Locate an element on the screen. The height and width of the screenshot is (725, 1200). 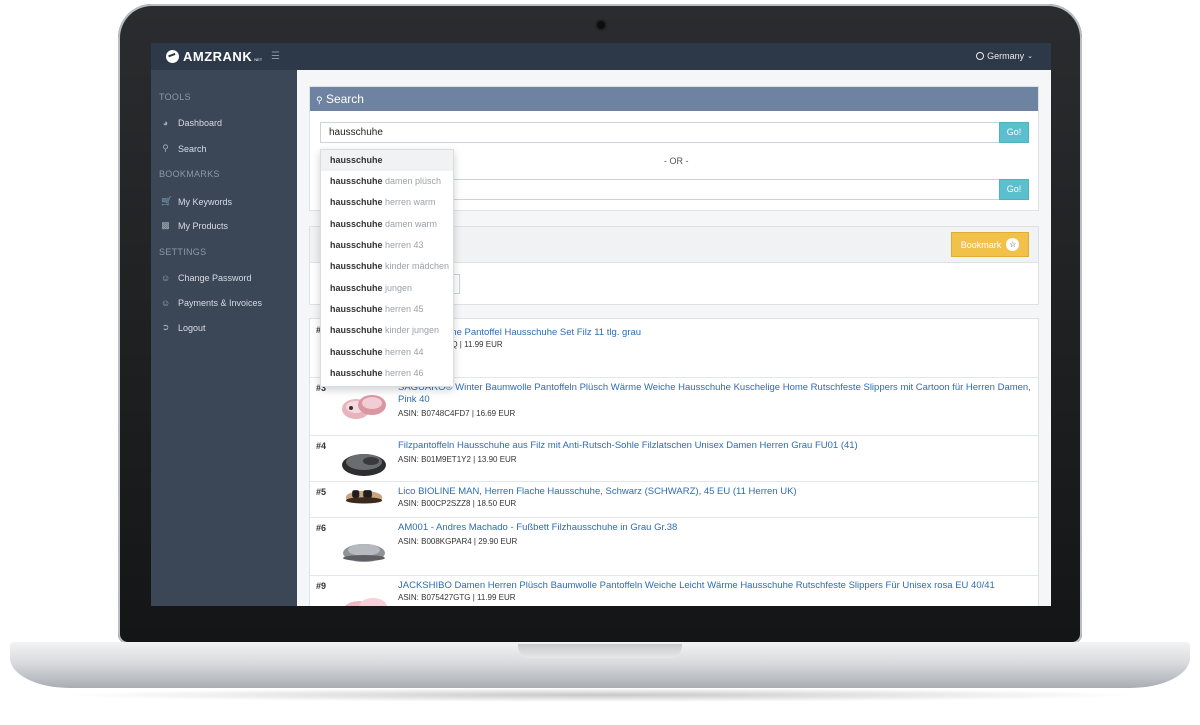
or-separator: - OR - is located at coordinates (676, 161).